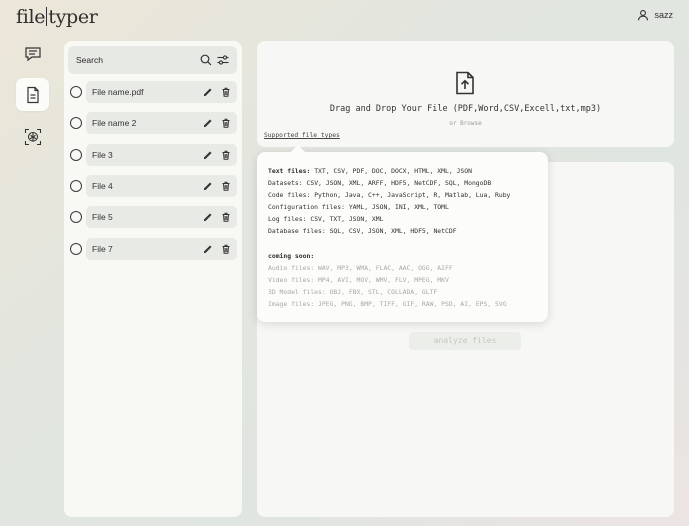 The height and width of the screenshot is (526, 689). I want to click on app-logo: file typer, so click(57, 17).